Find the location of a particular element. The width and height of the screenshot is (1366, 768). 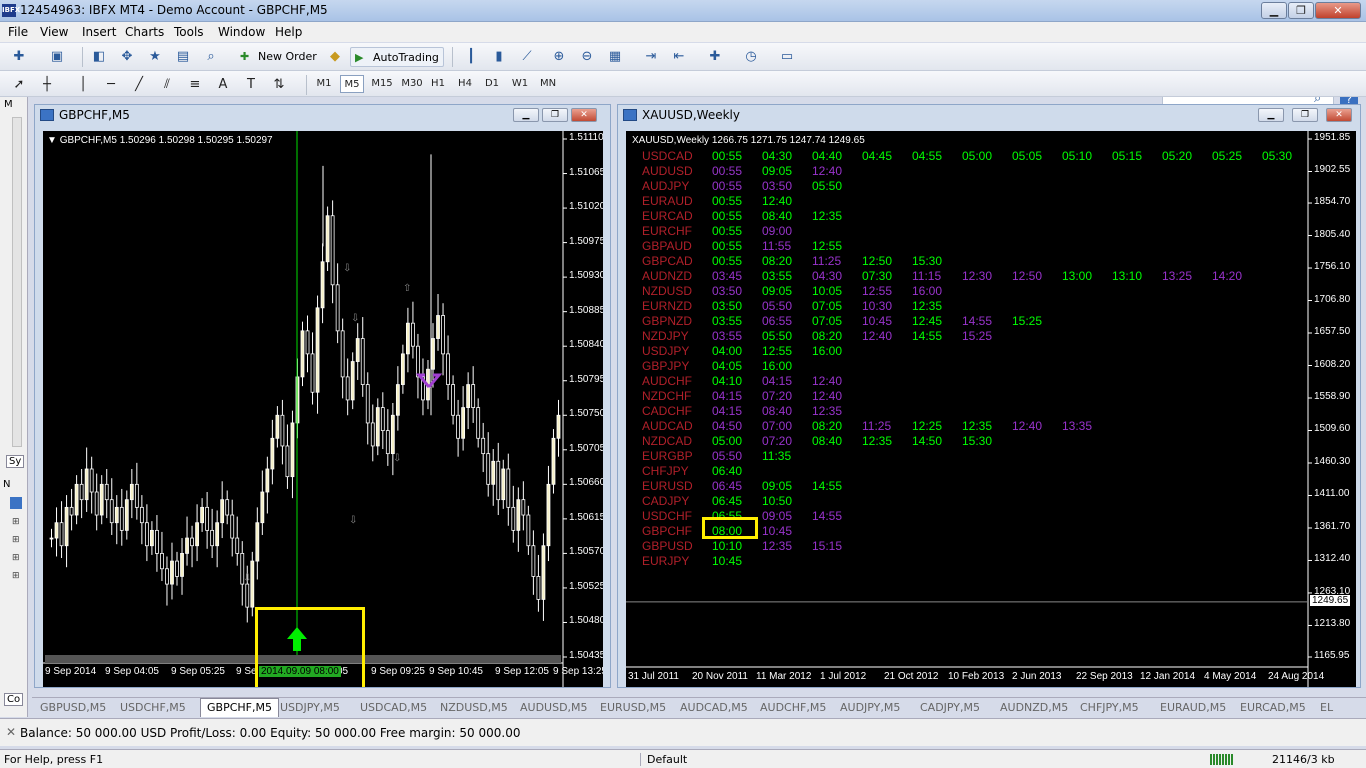

line-chart-icon: ⟋ is located at coordinates (527, 57).